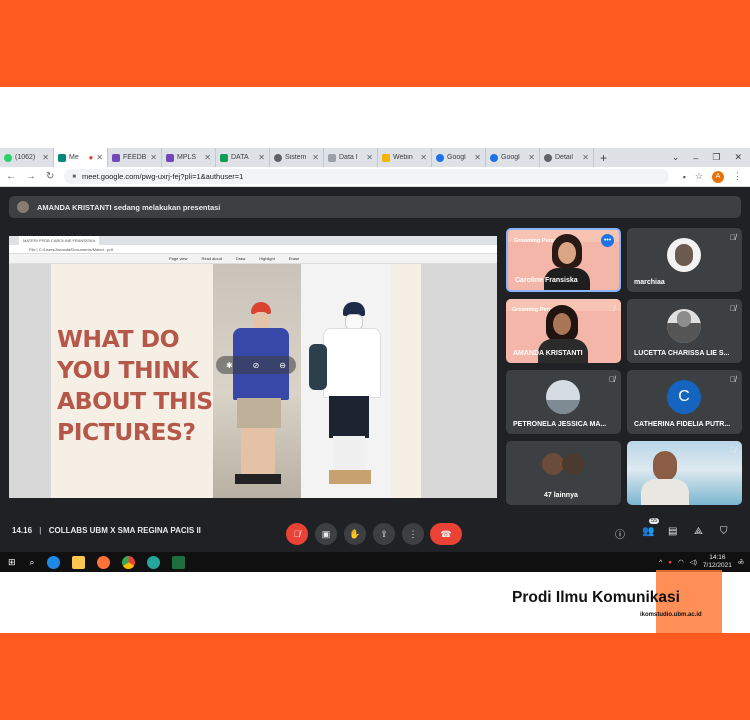 This screenshot has width=750, height=720. Describe the element at coordinates (738, 157) in the screenshot. I see `close-window-icon: ✕` at that location.